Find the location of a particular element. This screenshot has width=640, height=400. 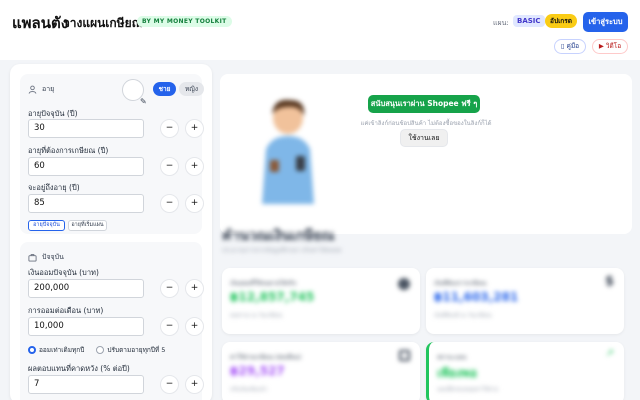

savings-plus-button: + is located at coordinates (194, 288).